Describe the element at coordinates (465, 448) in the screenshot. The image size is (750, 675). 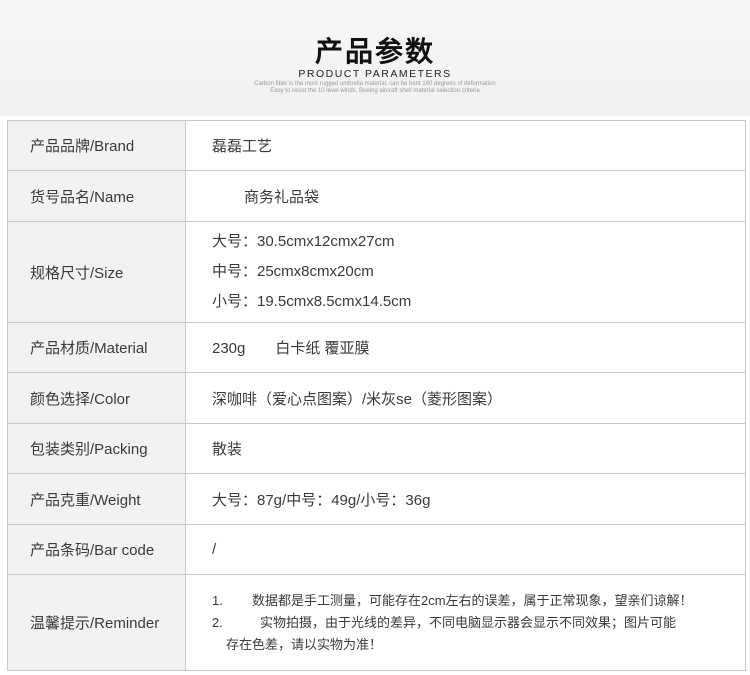
I see `row-value-packing: 散装` at that location.